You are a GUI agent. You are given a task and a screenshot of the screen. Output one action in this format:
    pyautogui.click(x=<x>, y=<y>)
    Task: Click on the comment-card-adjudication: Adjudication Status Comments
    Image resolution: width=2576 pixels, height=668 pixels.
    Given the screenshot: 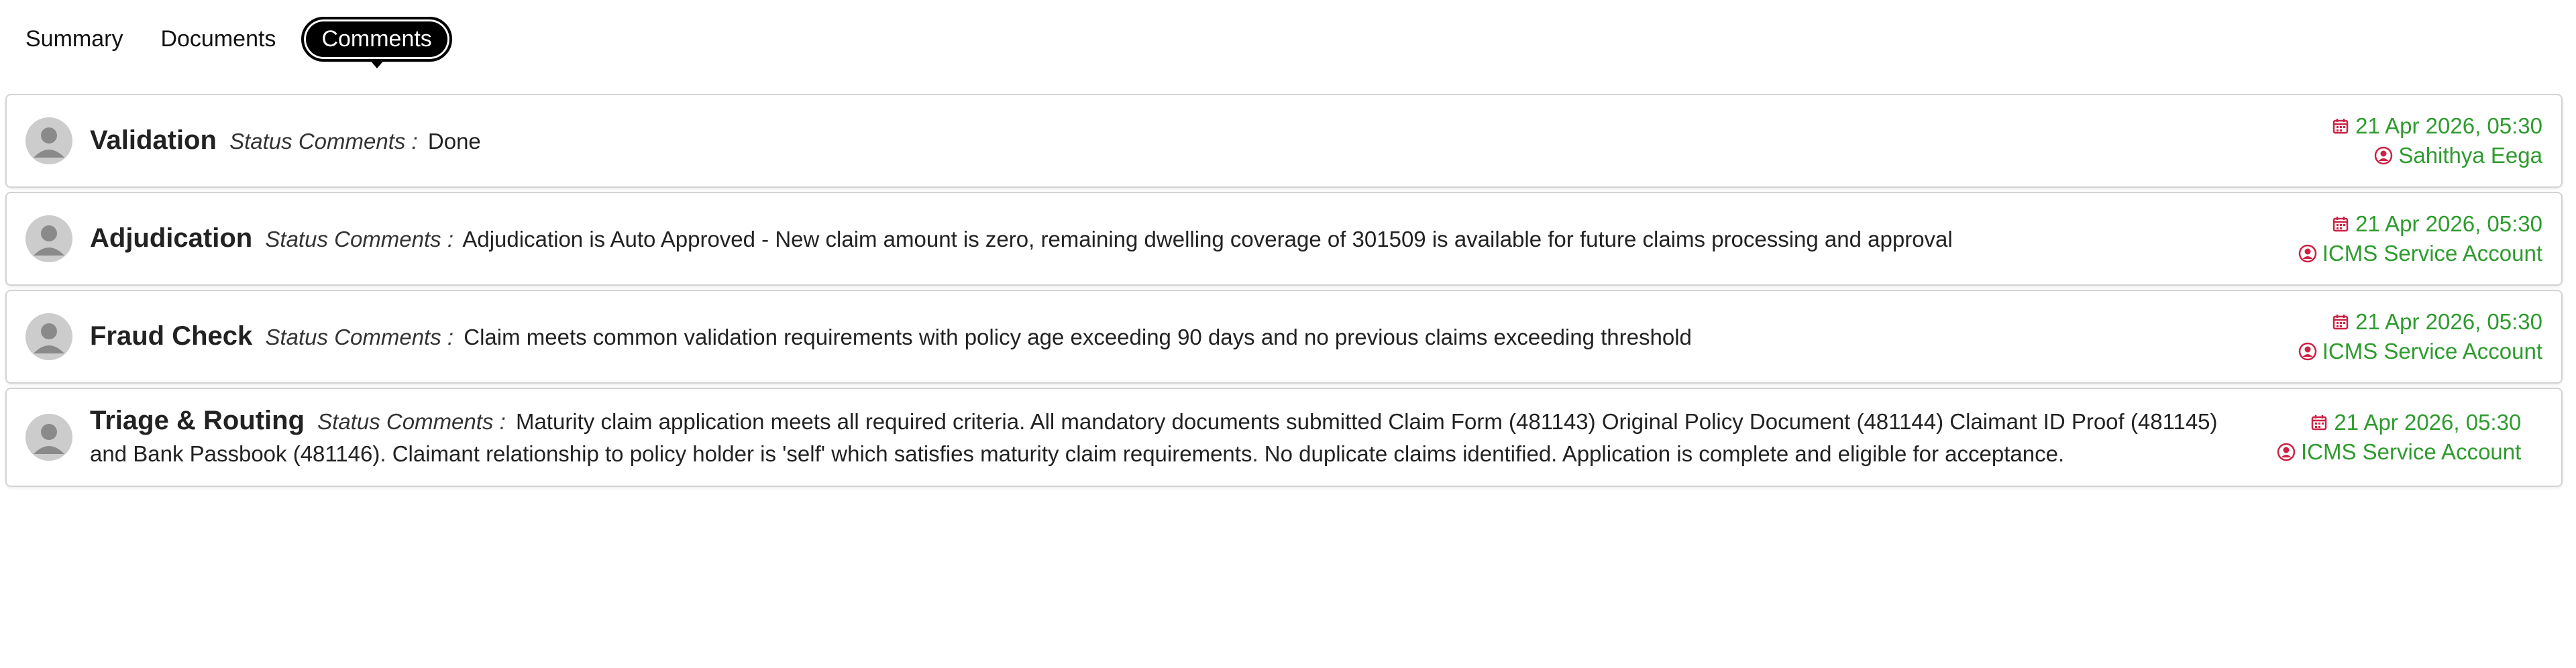 What is the action you would take?
    pyautogui.click(x=1284, y=239)
    